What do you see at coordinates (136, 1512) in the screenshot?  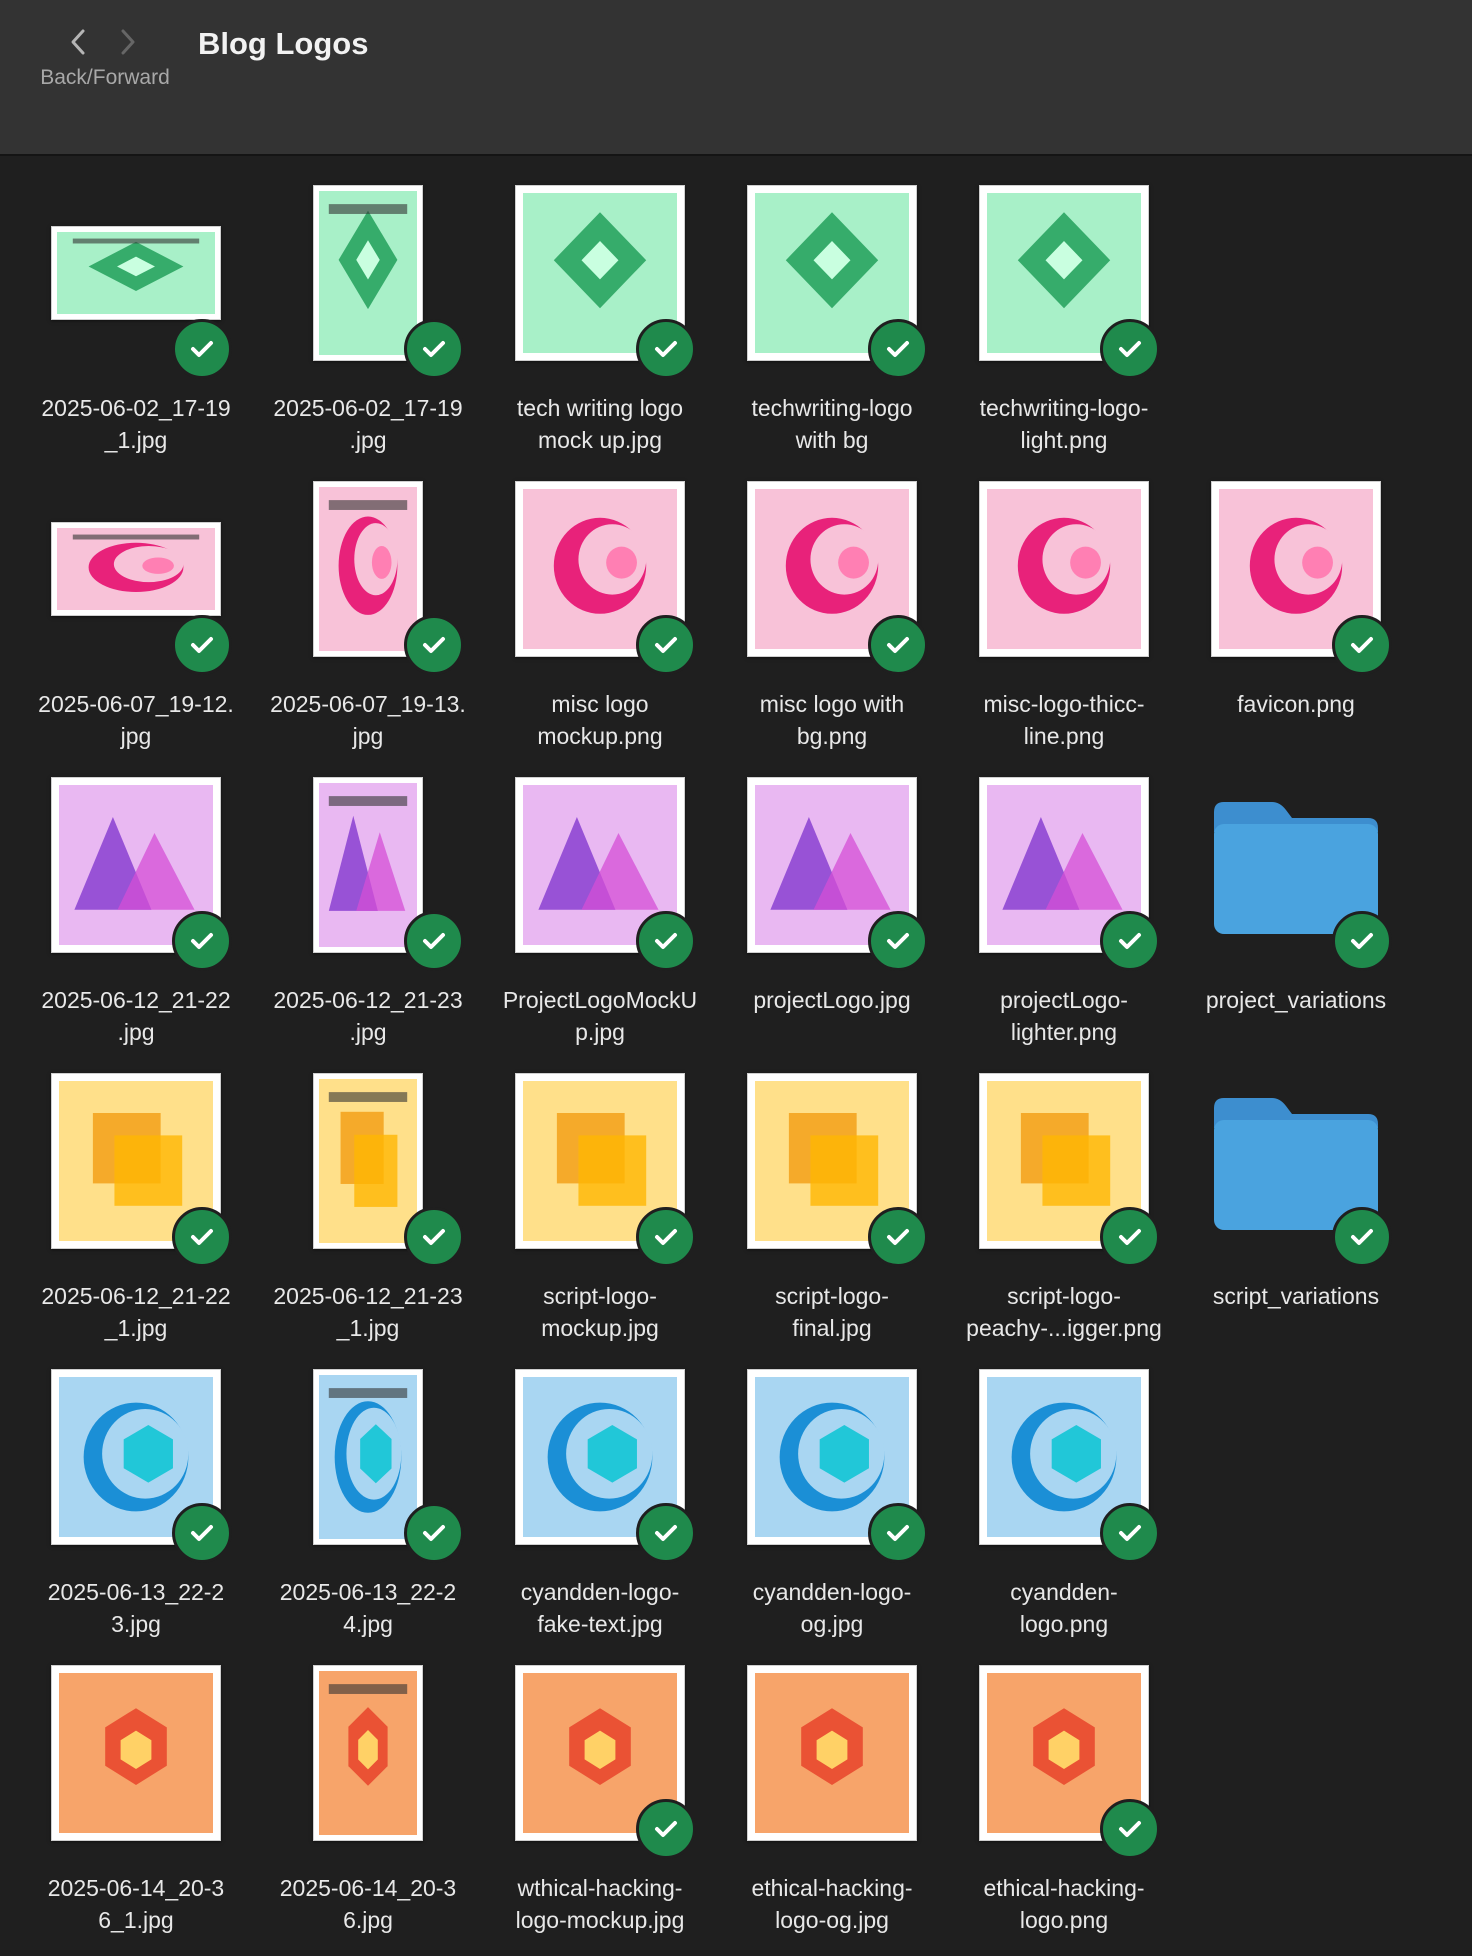 I see `file-item: 2025-06-13_22-2 3.jpg` at bounding box center [136, 1512].